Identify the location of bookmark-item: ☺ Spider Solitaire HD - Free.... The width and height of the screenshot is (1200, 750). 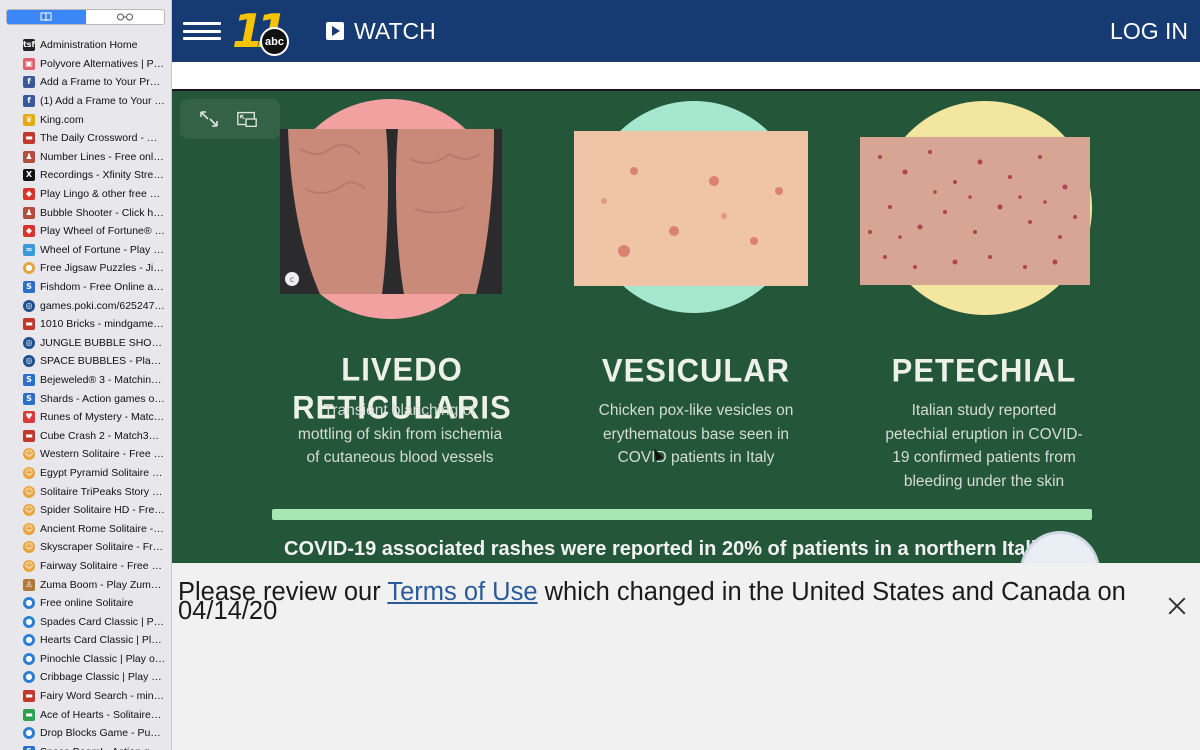
(85, 510).